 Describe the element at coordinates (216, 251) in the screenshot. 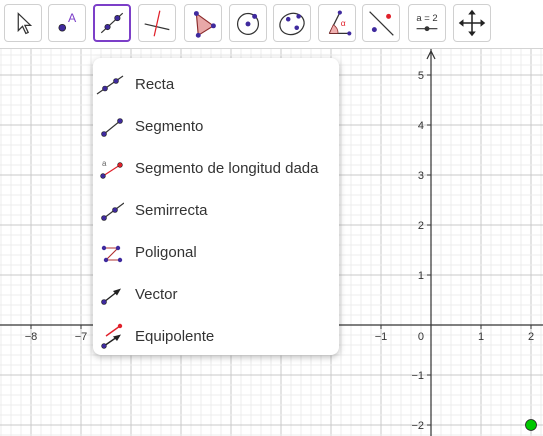

I see `menu-item-poligonal: Poligonal` at that location.